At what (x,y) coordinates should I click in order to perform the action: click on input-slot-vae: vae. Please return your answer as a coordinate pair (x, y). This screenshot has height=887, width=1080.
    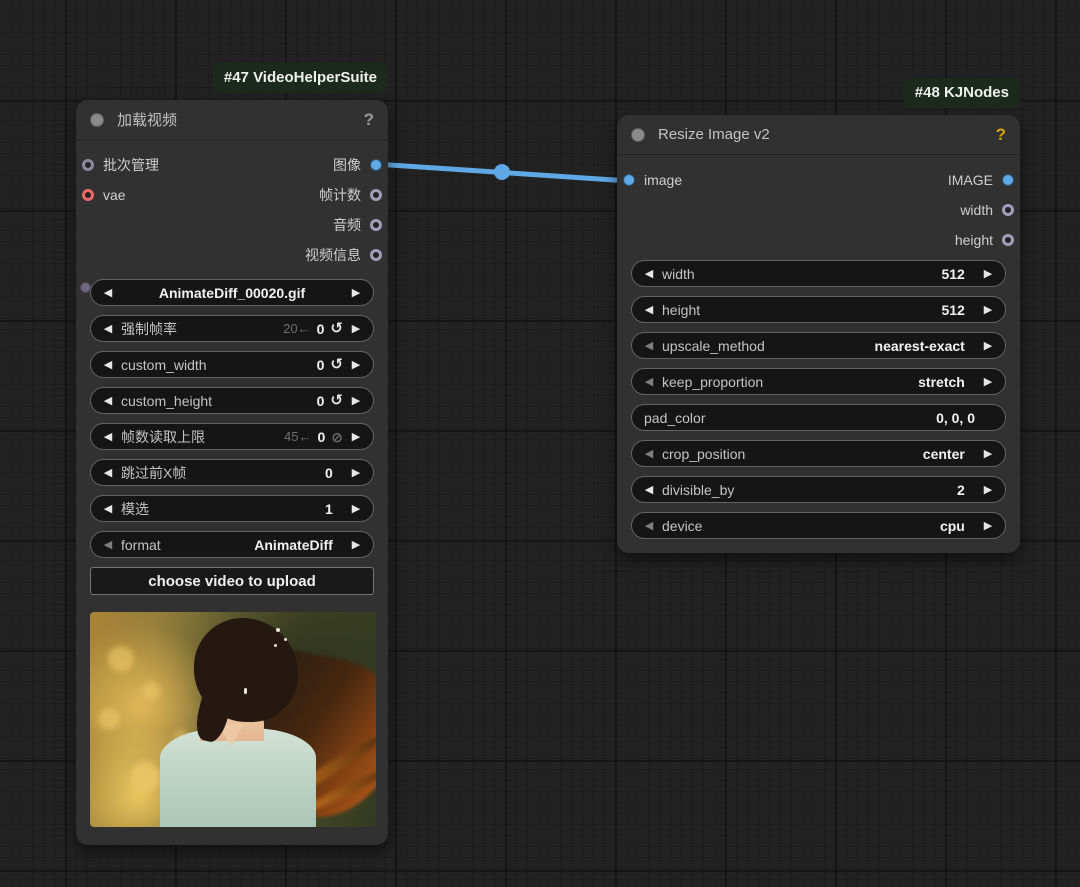
    Looking at the image, I should click on (104, 195).